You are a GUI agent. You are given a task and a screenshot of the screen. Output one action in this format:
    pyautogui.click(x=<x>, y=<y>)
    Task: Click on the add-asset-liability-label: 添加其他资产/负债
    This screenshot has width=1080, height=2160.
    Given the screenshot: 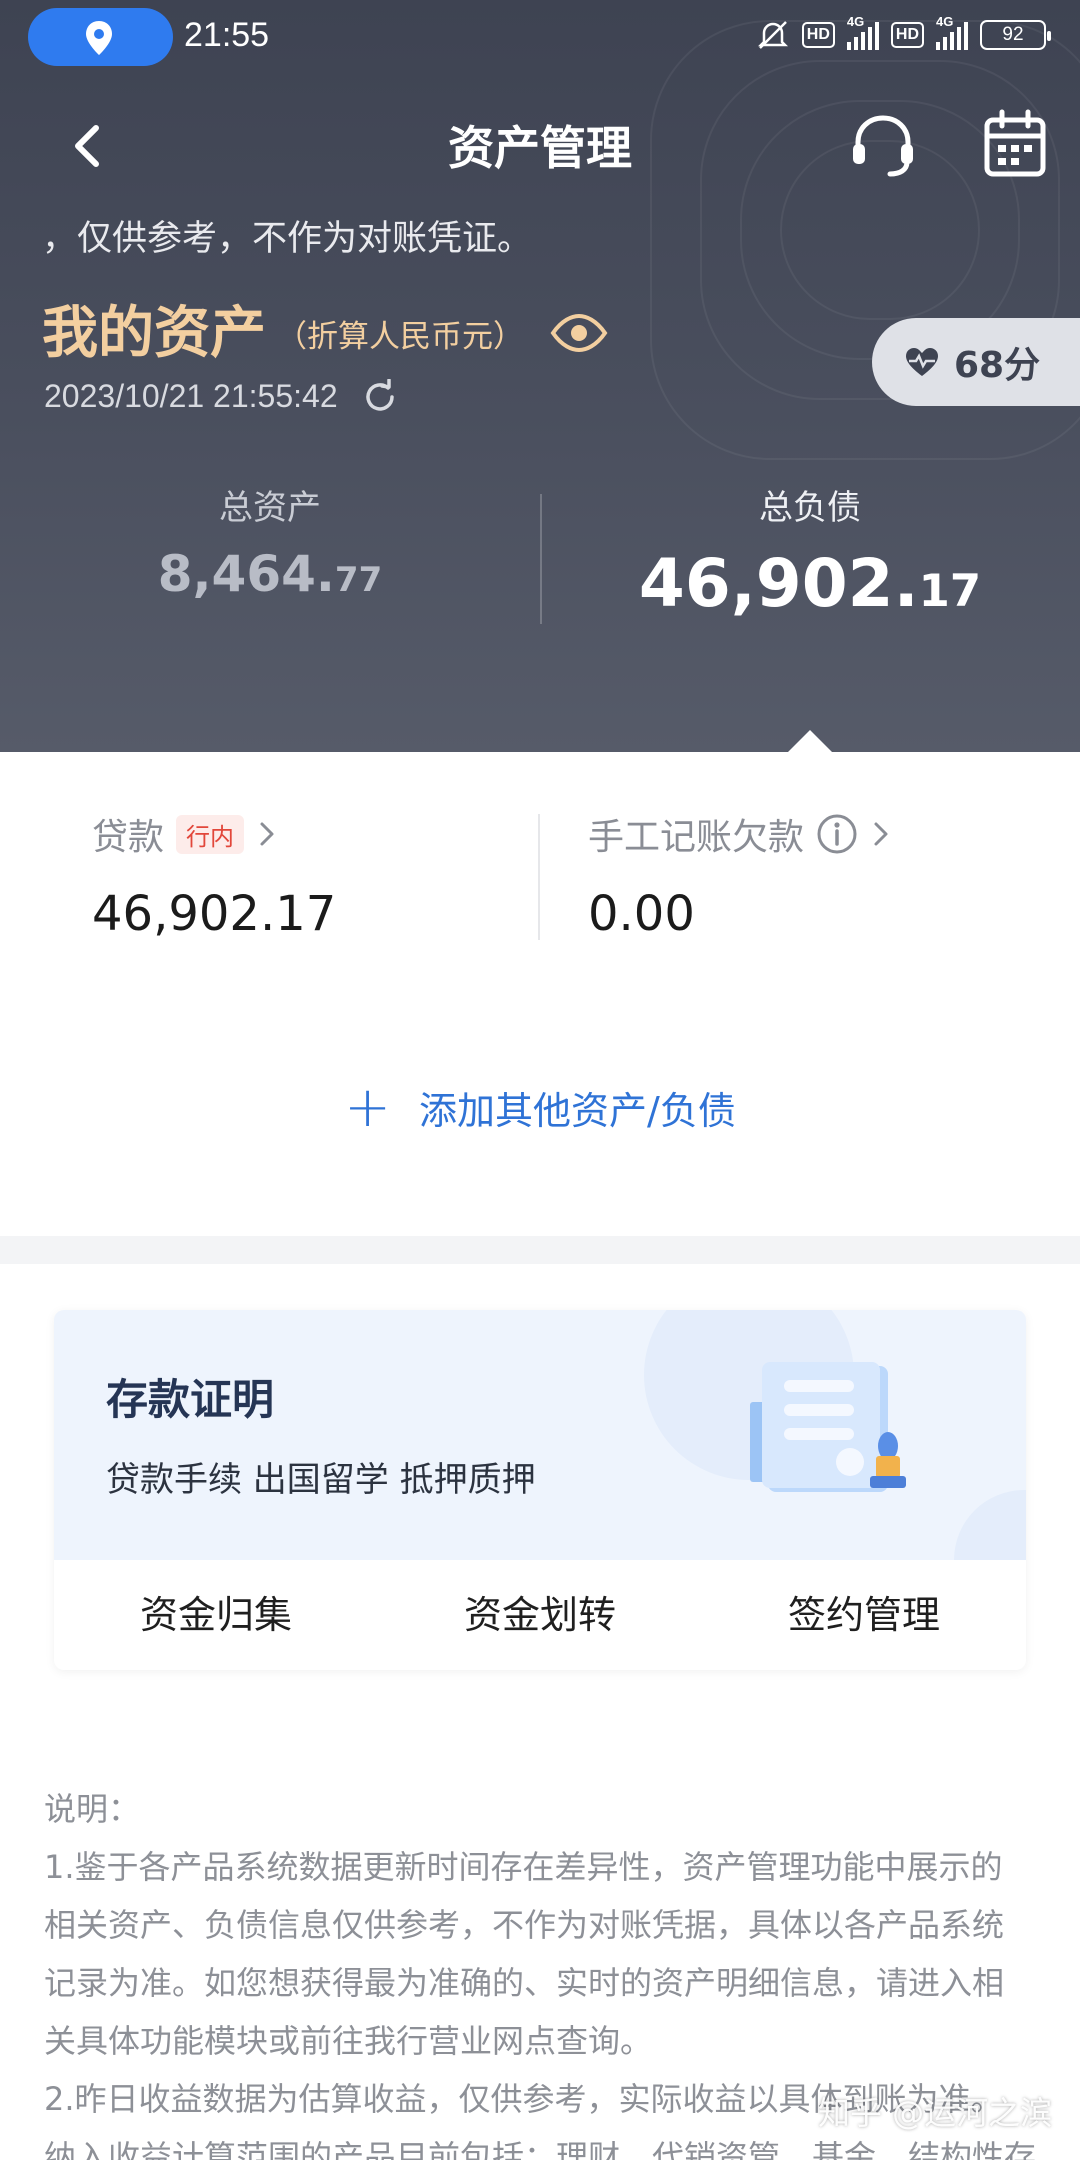 What is the action you would take?
    pyautogui.click(x=577, y=1111)
    